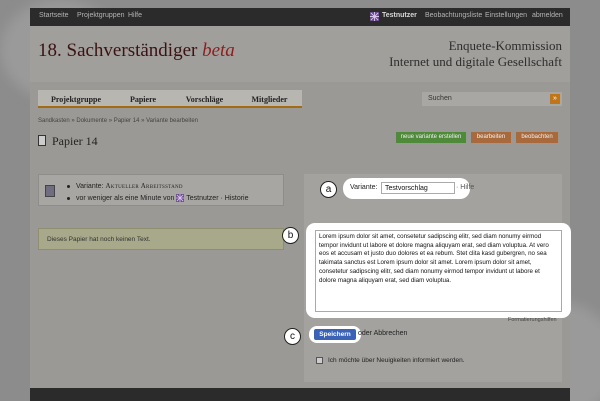 Image resolution: width=600 pixels, height=401 pixels. I want to click on document-icon, so click(42, 140).